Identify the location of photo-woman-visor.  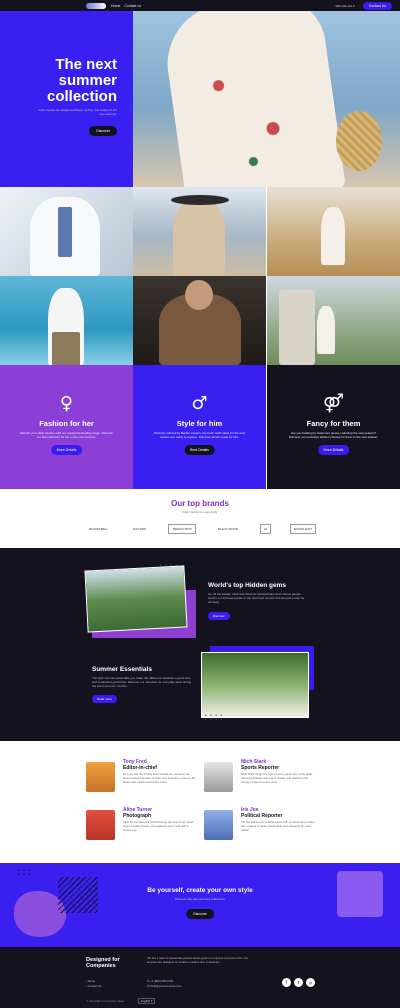
(199, 231).